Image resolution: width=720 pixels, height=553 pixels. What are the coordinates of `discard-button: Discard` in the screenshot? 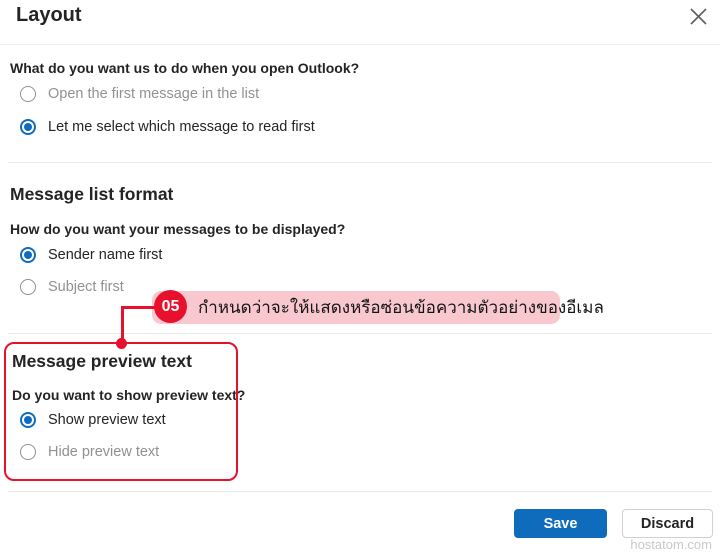 It's located at (667, 523).